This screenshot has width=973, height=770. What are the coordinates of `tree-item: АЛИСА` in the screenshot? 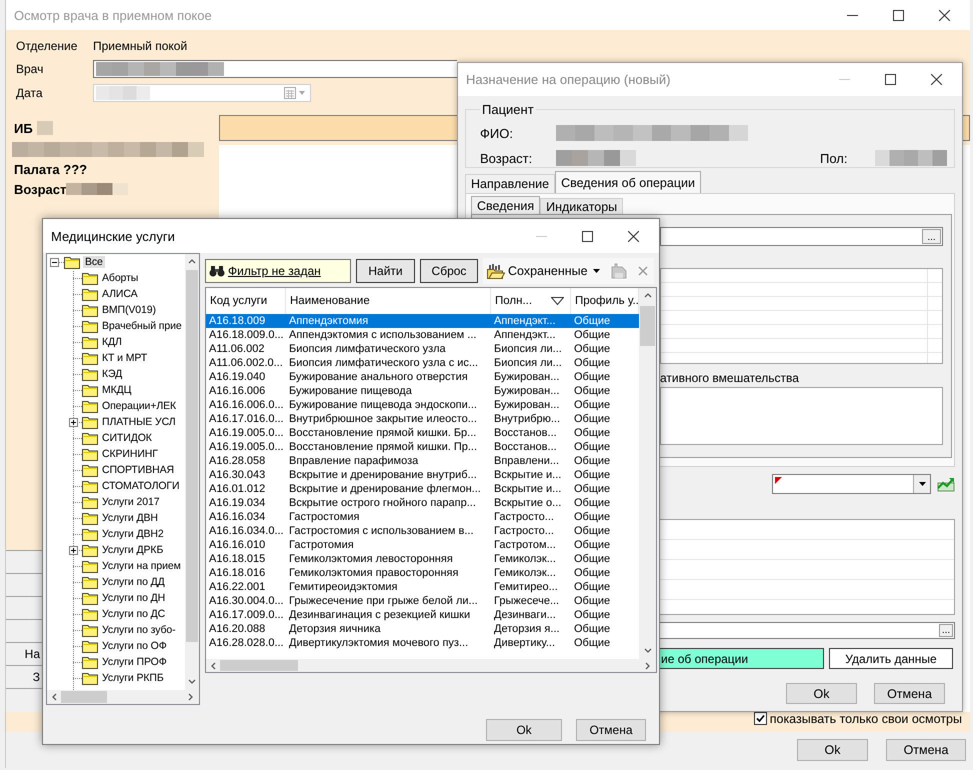 It's located at (120, 294).